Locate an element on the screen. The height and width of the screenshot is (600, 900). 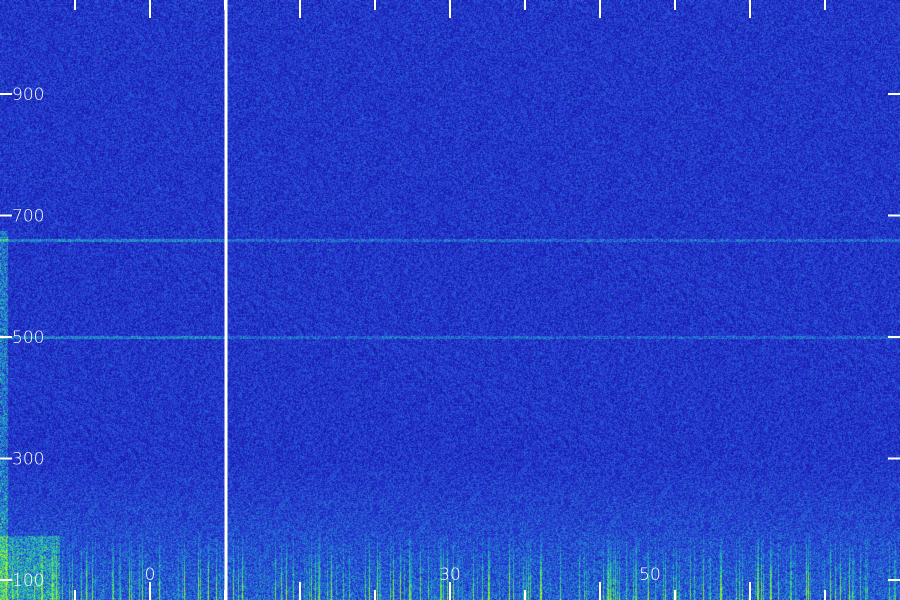
y-tick-label: 300 is located at coordinates (28, 460).